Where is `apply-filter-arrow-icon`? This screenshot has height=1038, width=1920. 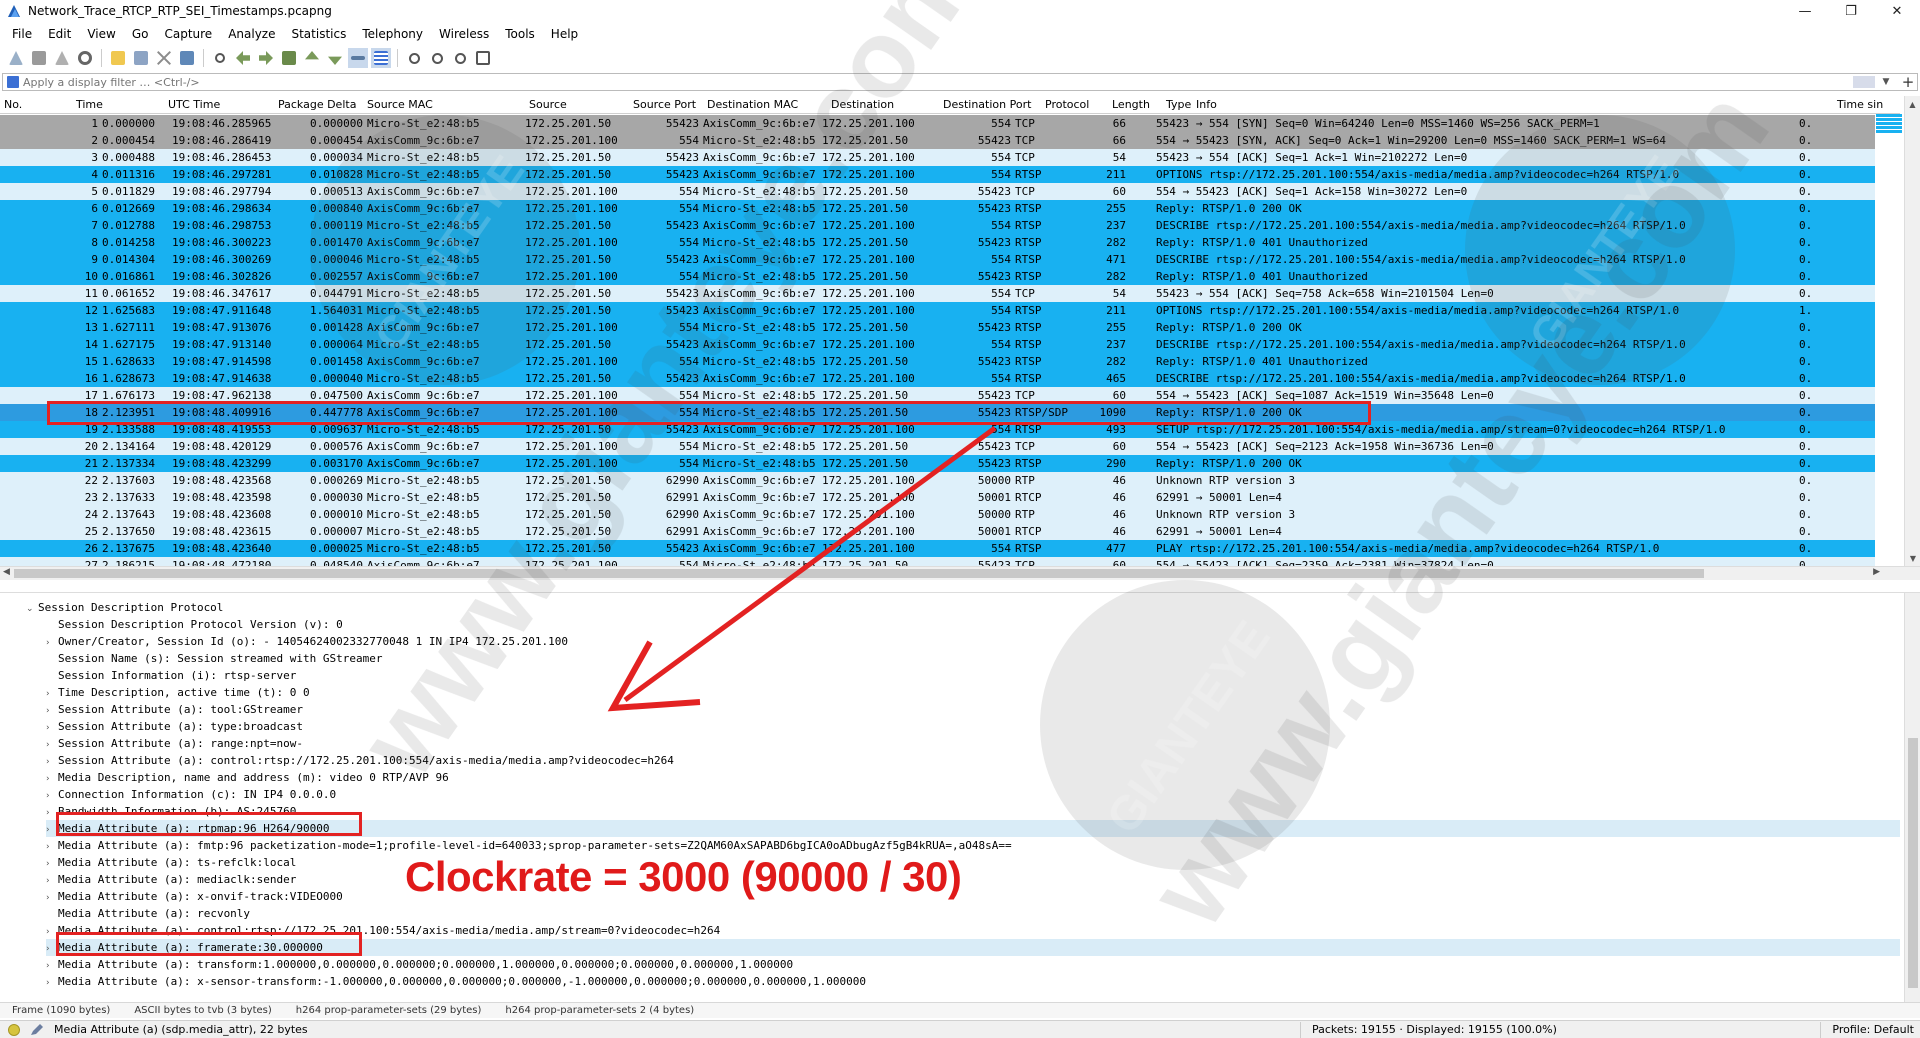 apply-filter-arrow-icon is located at coordinates (1864, 82).